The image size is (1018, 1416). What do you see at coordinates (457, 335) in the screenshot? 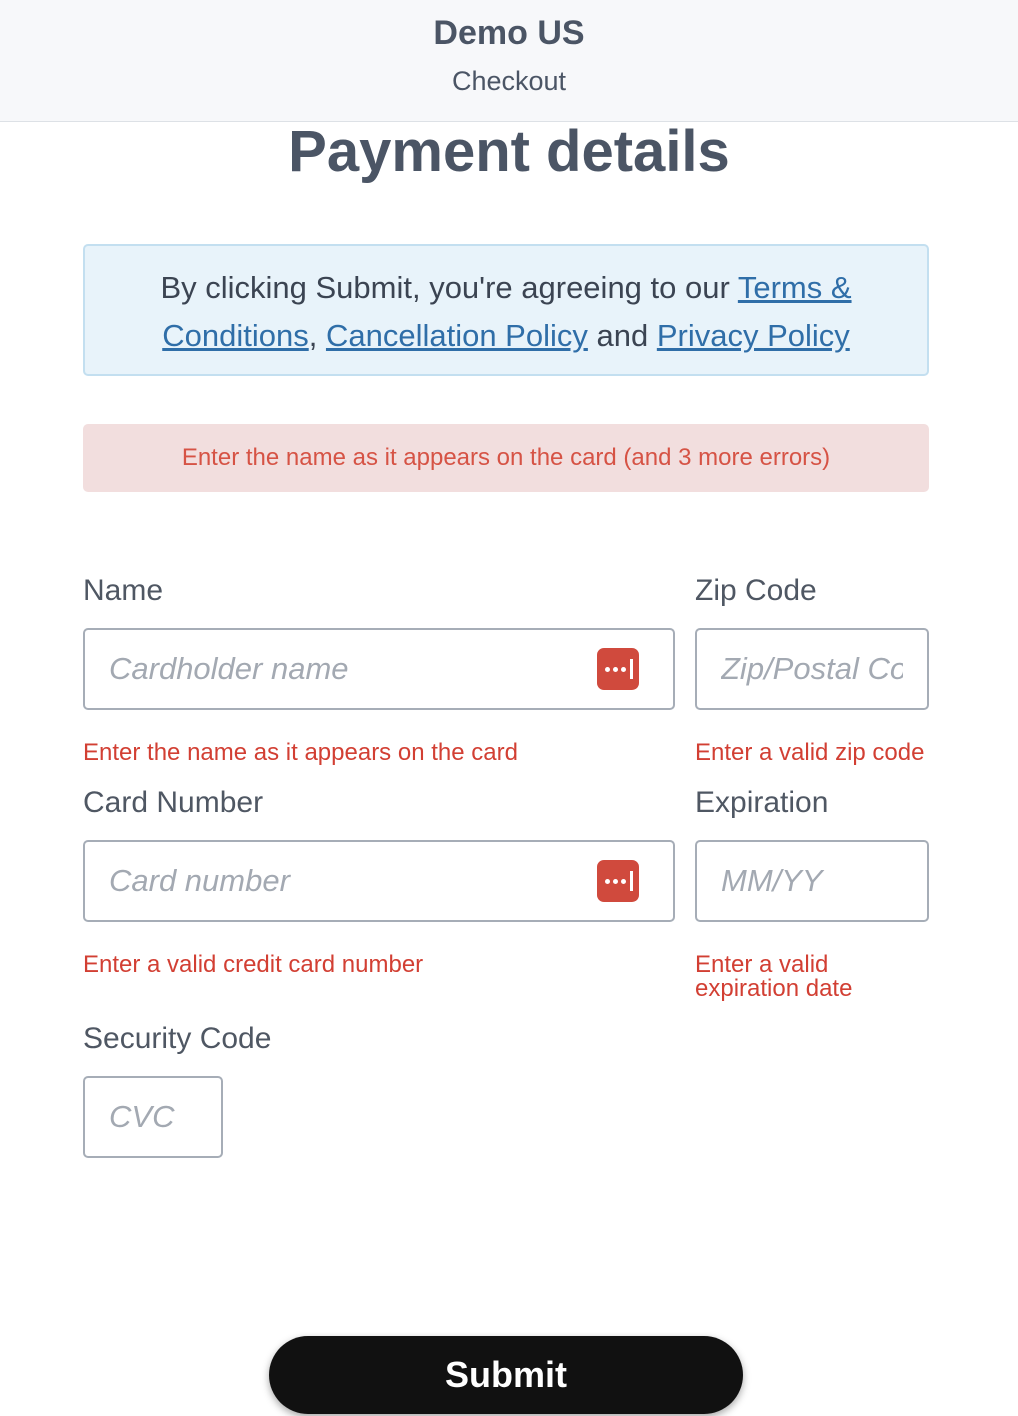
I see `cancellation-policy-link: Cancellation Policy` at bounding box center [457, 335].